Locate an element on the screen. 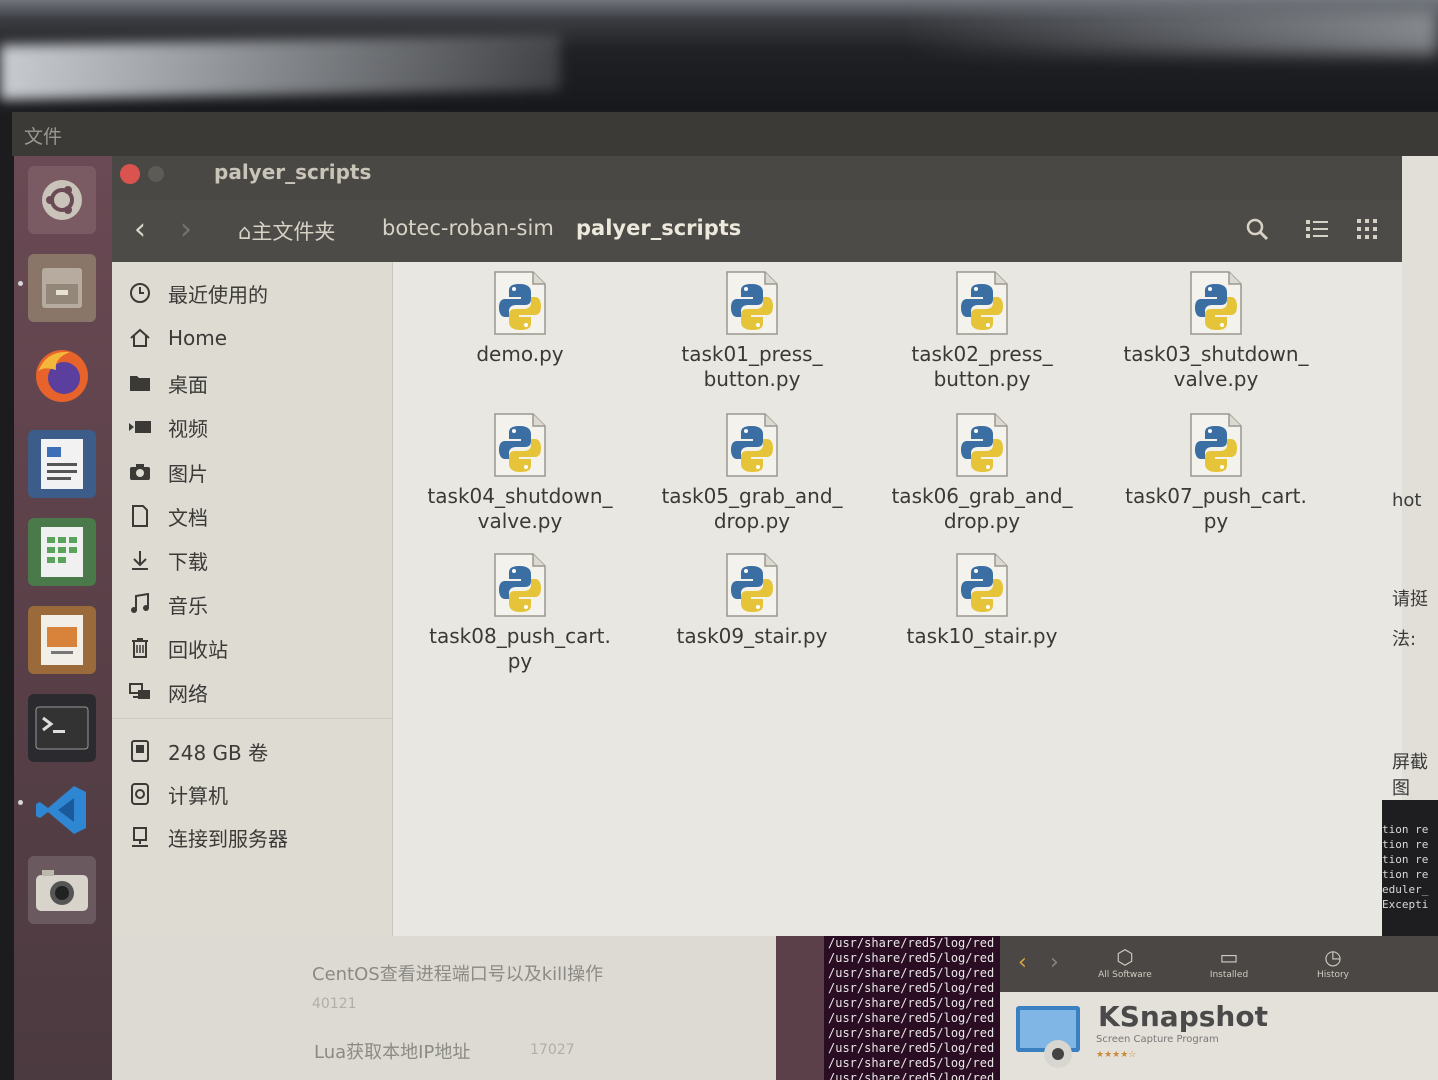 The height and width of the screenshot is (1080, 1438). article-link: Lua获取本地IP地址 is located at coordinates (392, 1051).